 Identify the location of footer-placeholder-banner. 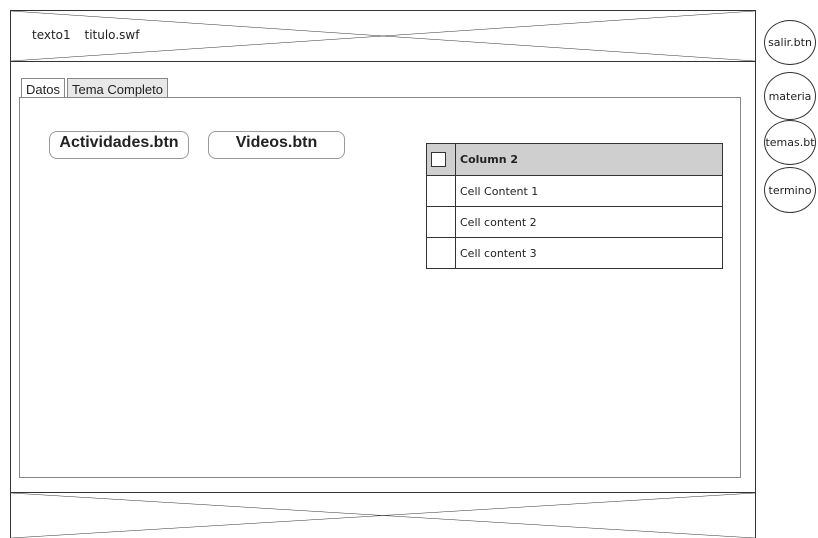
(383, 515).